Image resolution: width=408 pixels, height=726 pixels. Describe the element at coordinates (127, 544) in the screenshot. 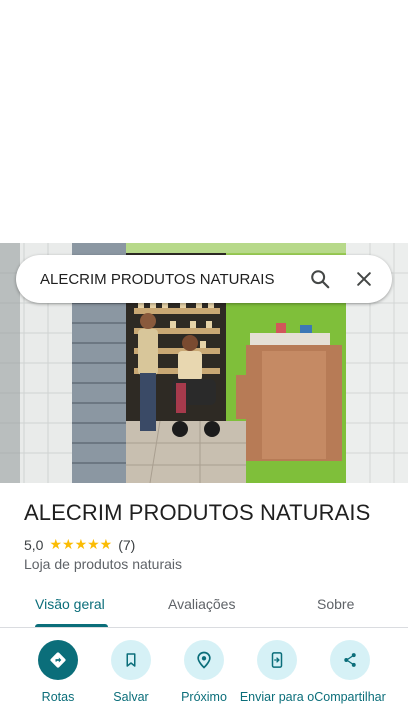

I see `reviews-count: (7)` at that location.